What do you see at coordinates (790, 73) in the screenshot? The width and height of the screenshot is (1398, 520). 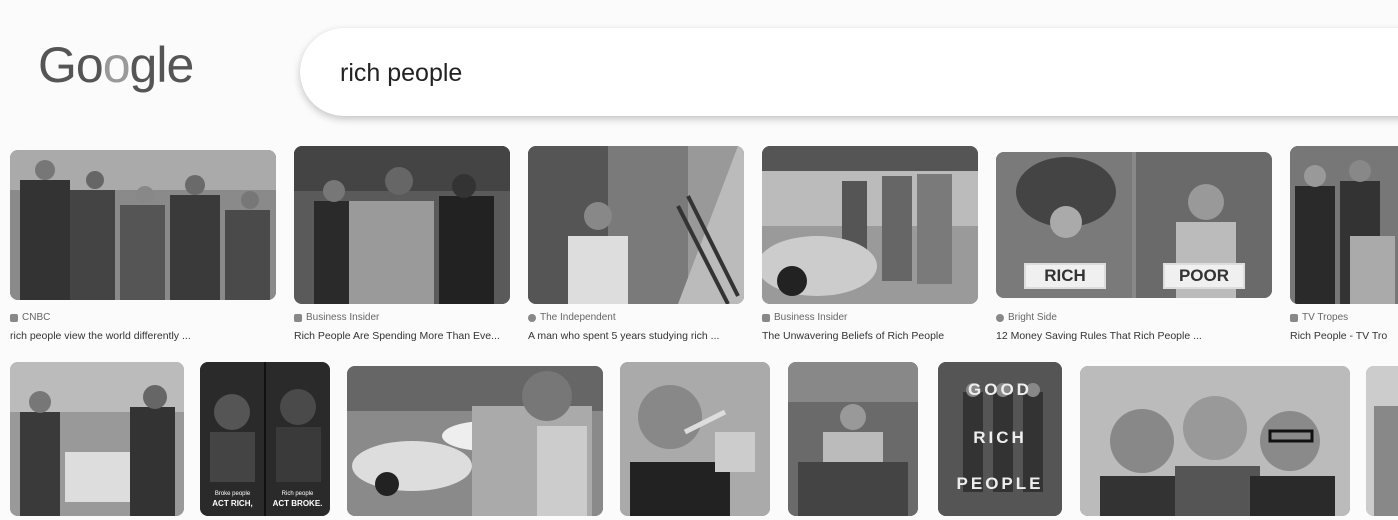 I see `search-input` at bounding box center [790, 73].